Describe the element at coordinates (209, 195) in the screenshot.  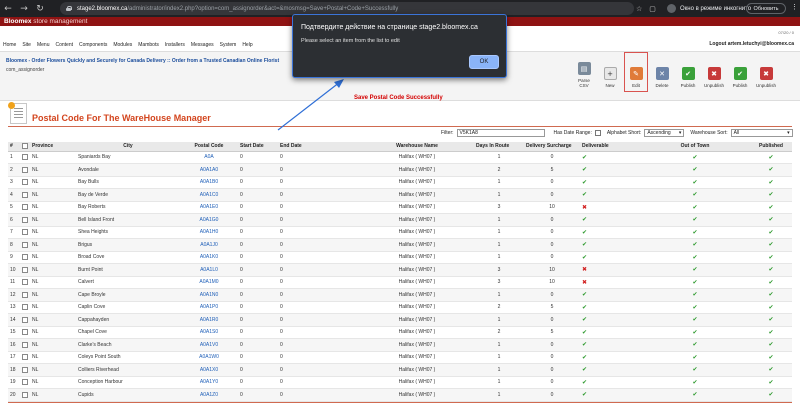
I see `row-postal-code: A0A1C0` at that location.